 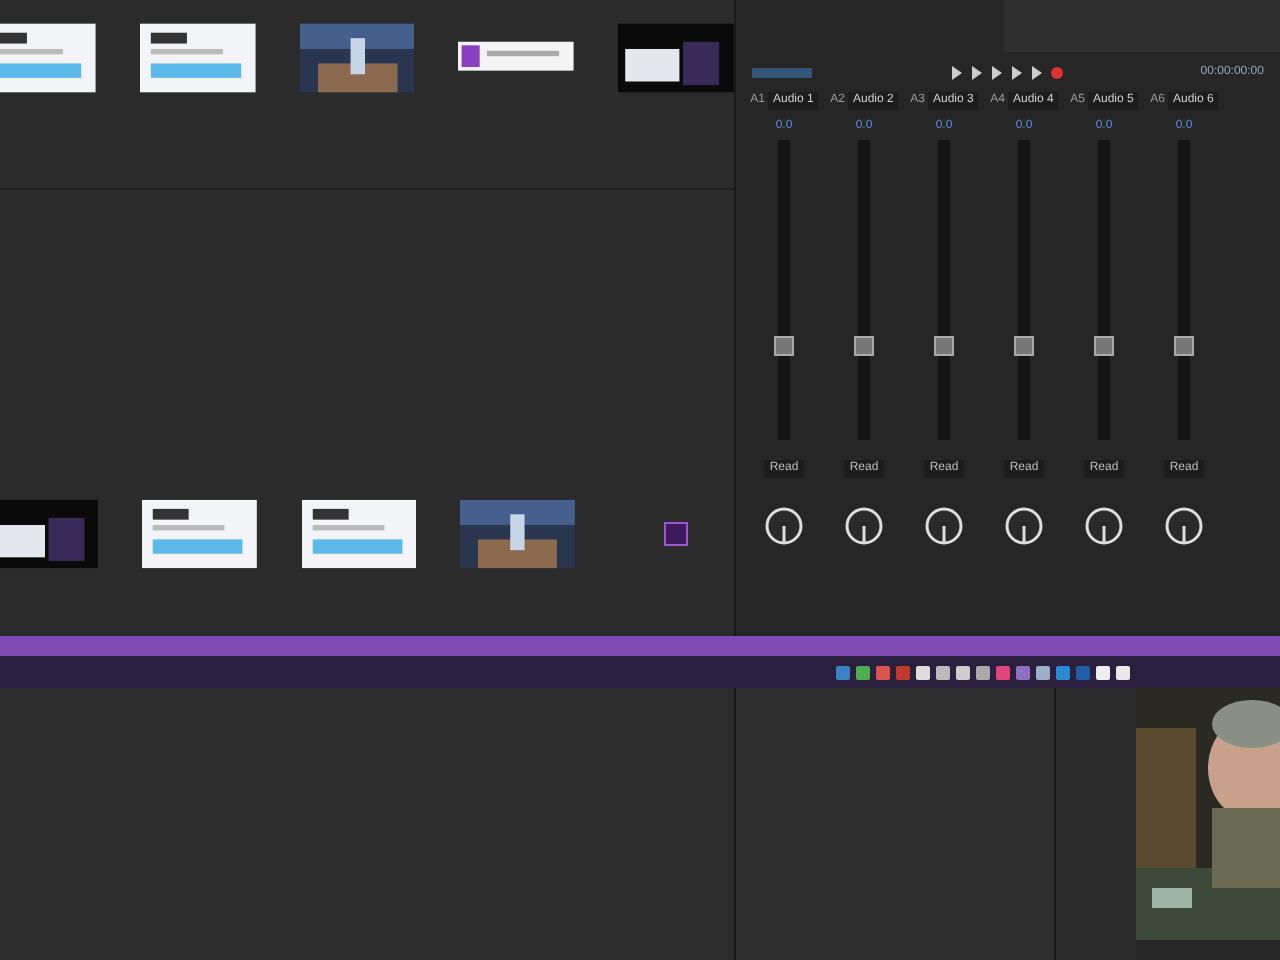 I want to click on record-icon, so click(x=1056, y=72).